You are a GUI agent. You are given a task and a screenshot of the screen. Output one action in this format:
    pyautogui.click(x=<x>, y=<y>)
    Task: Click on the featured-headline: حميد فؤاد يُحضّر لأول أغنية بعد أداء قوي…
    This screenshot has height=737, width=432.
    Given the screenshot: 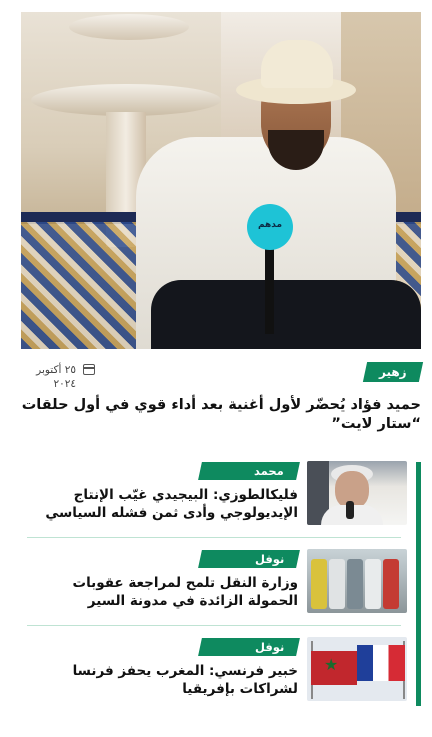 What is the action you would take?
    pyautogui.click(x=221, y=415)
    